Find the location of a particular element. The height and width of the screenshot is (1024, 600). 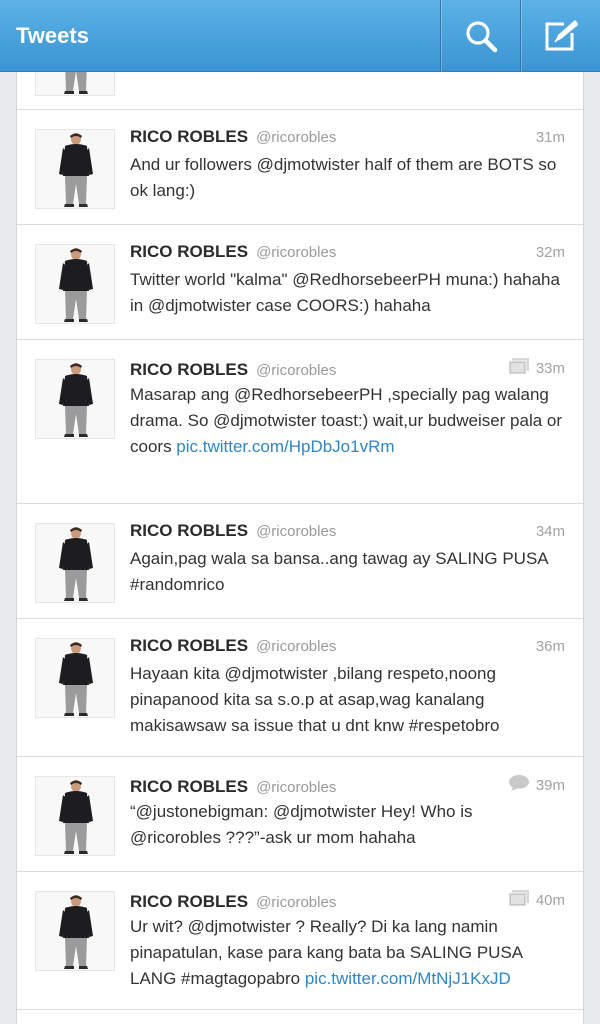

search-icon is located at coordinates (481, 36).